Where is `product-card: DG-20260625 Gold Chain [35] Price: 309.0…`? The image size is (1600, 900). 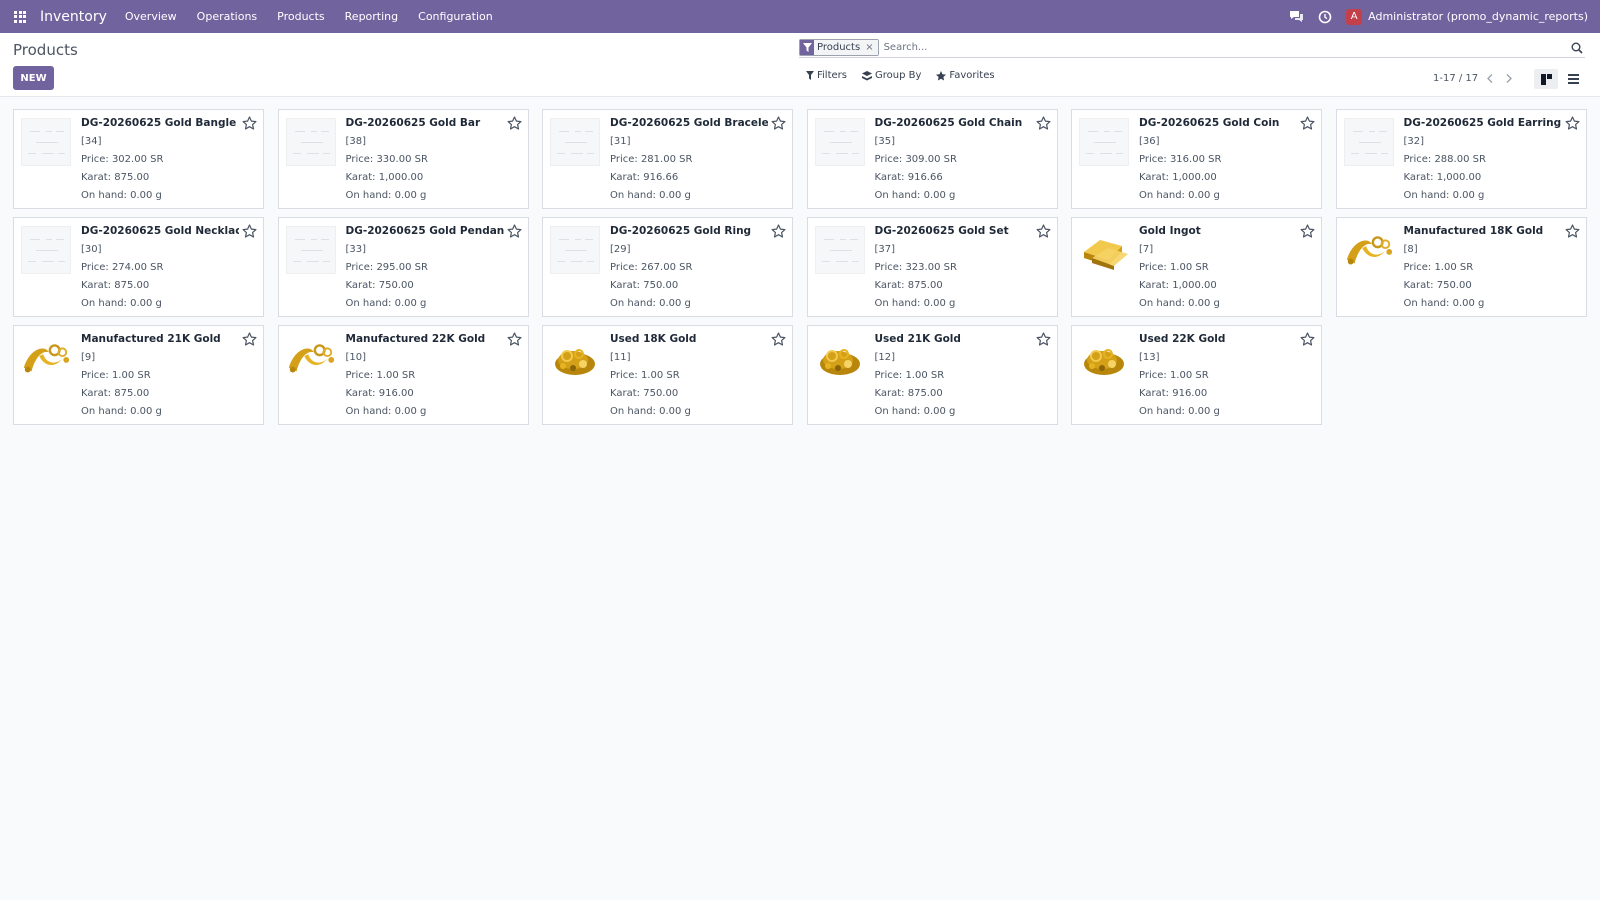 product-card: DG-20260625 Gold Chain [35] Price: 309.0… is located at coordinates (932, 159).